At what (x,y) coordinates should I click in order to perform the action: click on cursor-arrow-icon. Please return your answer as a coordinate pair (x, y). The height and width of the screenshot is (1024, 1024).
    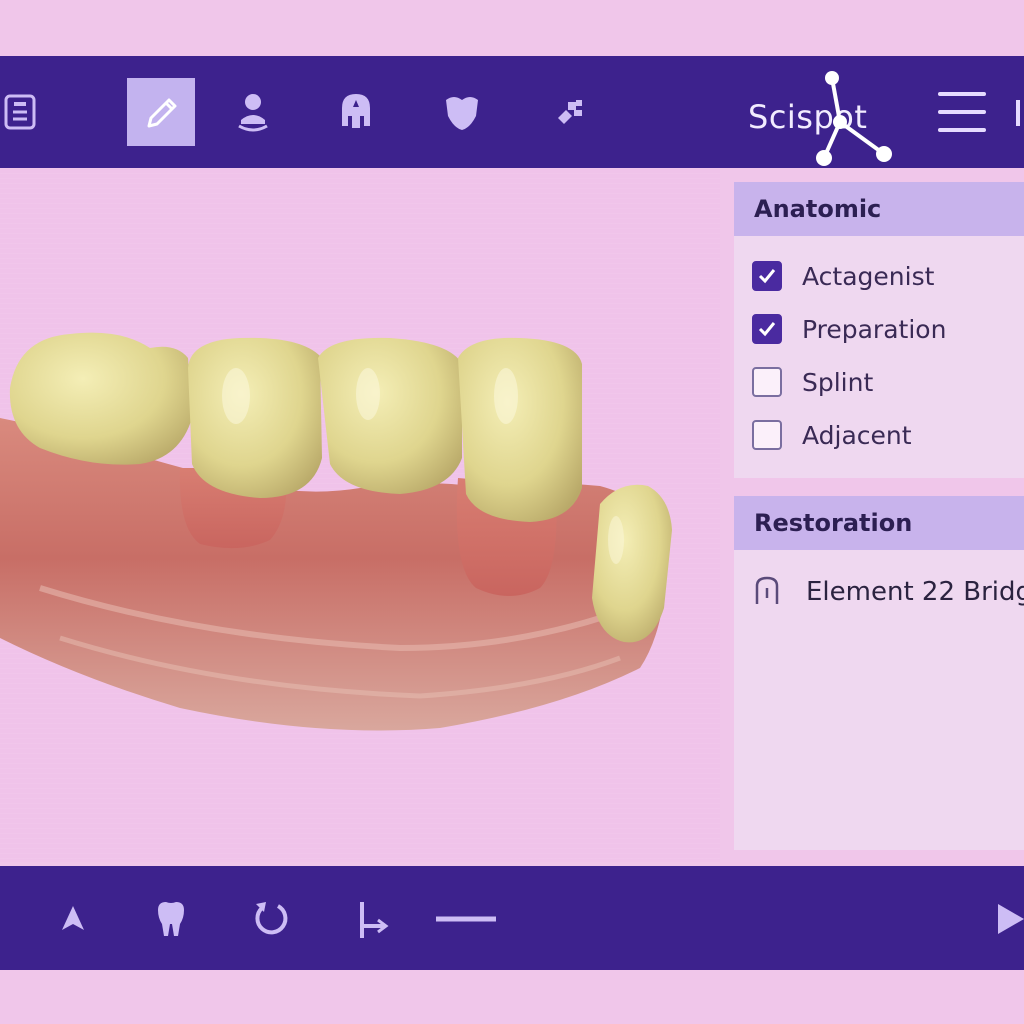
    Looking at the image, I should click on (73, 918).